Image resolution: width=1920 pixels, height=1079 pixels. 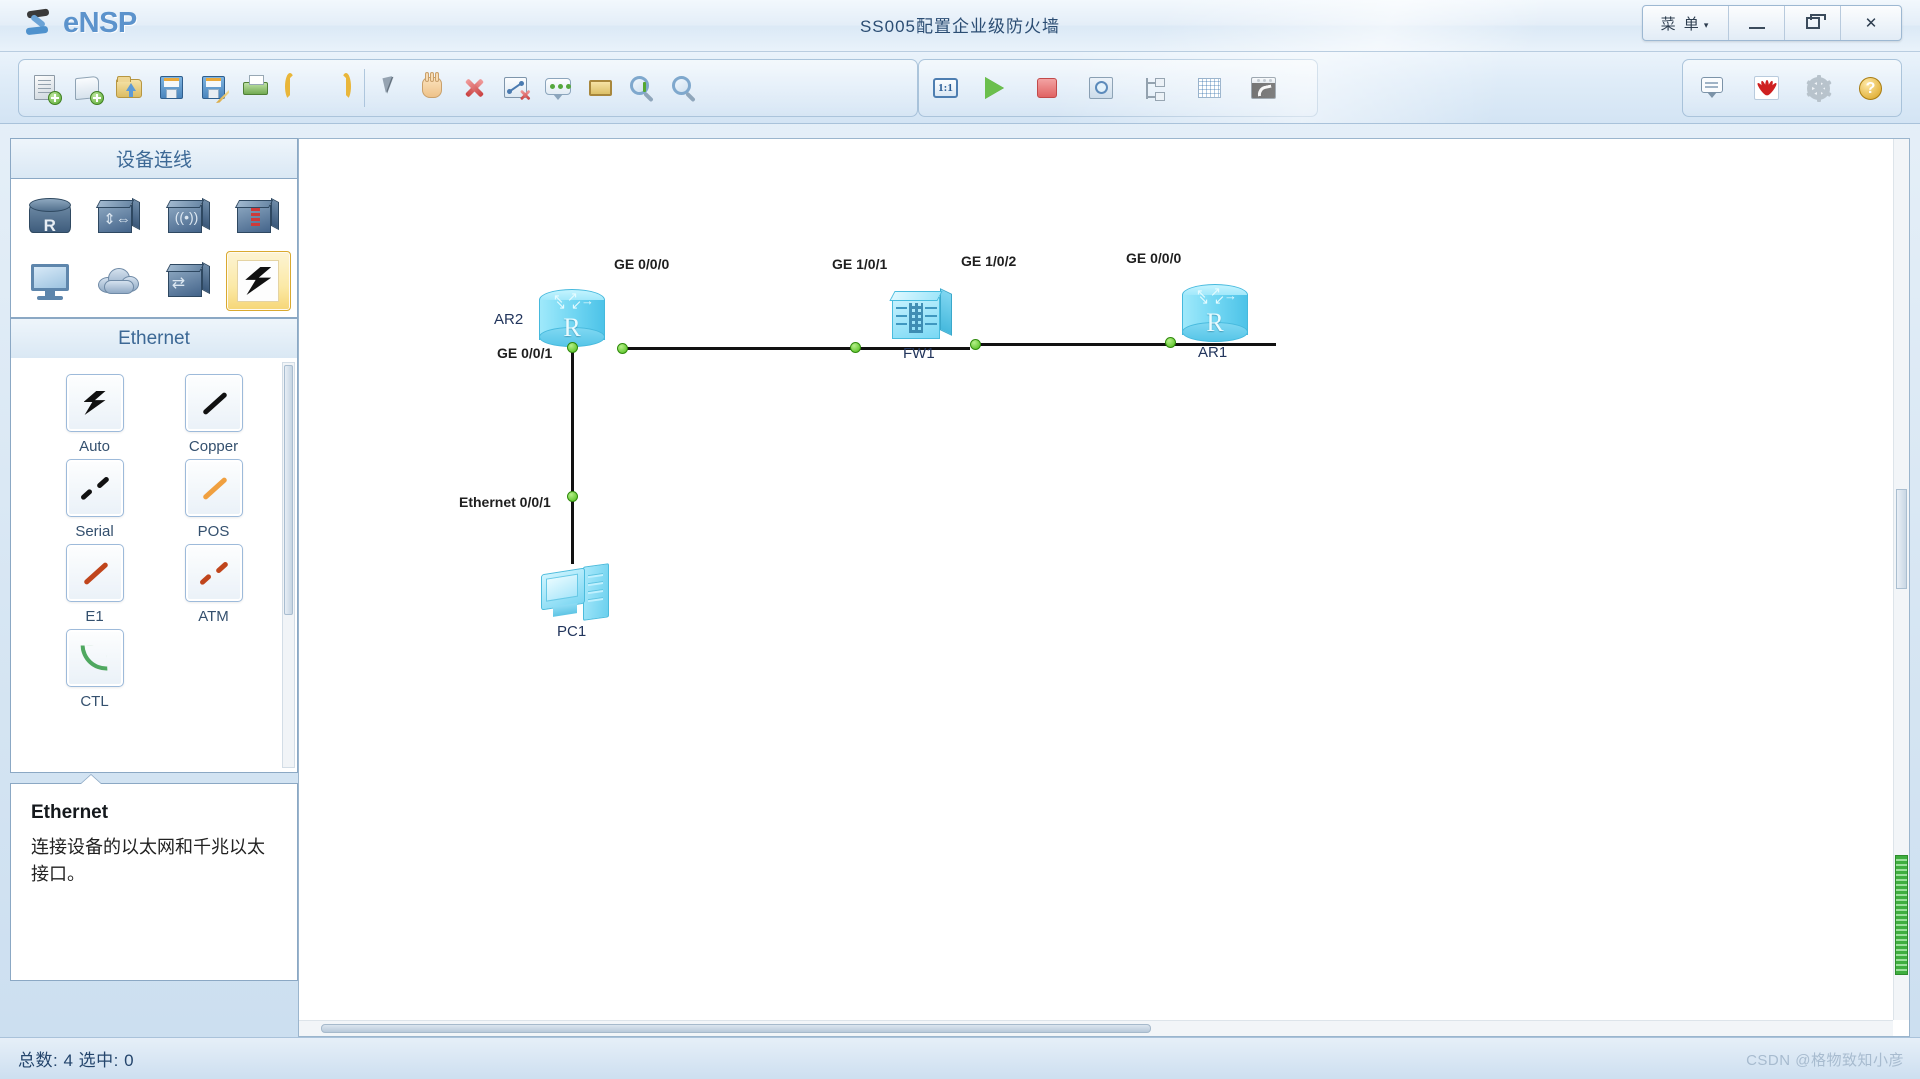 What do you see at coordinates (258, 281) in the screenshot?
I see `sidebar-item-device-connection` at bounding box center [258, 281].